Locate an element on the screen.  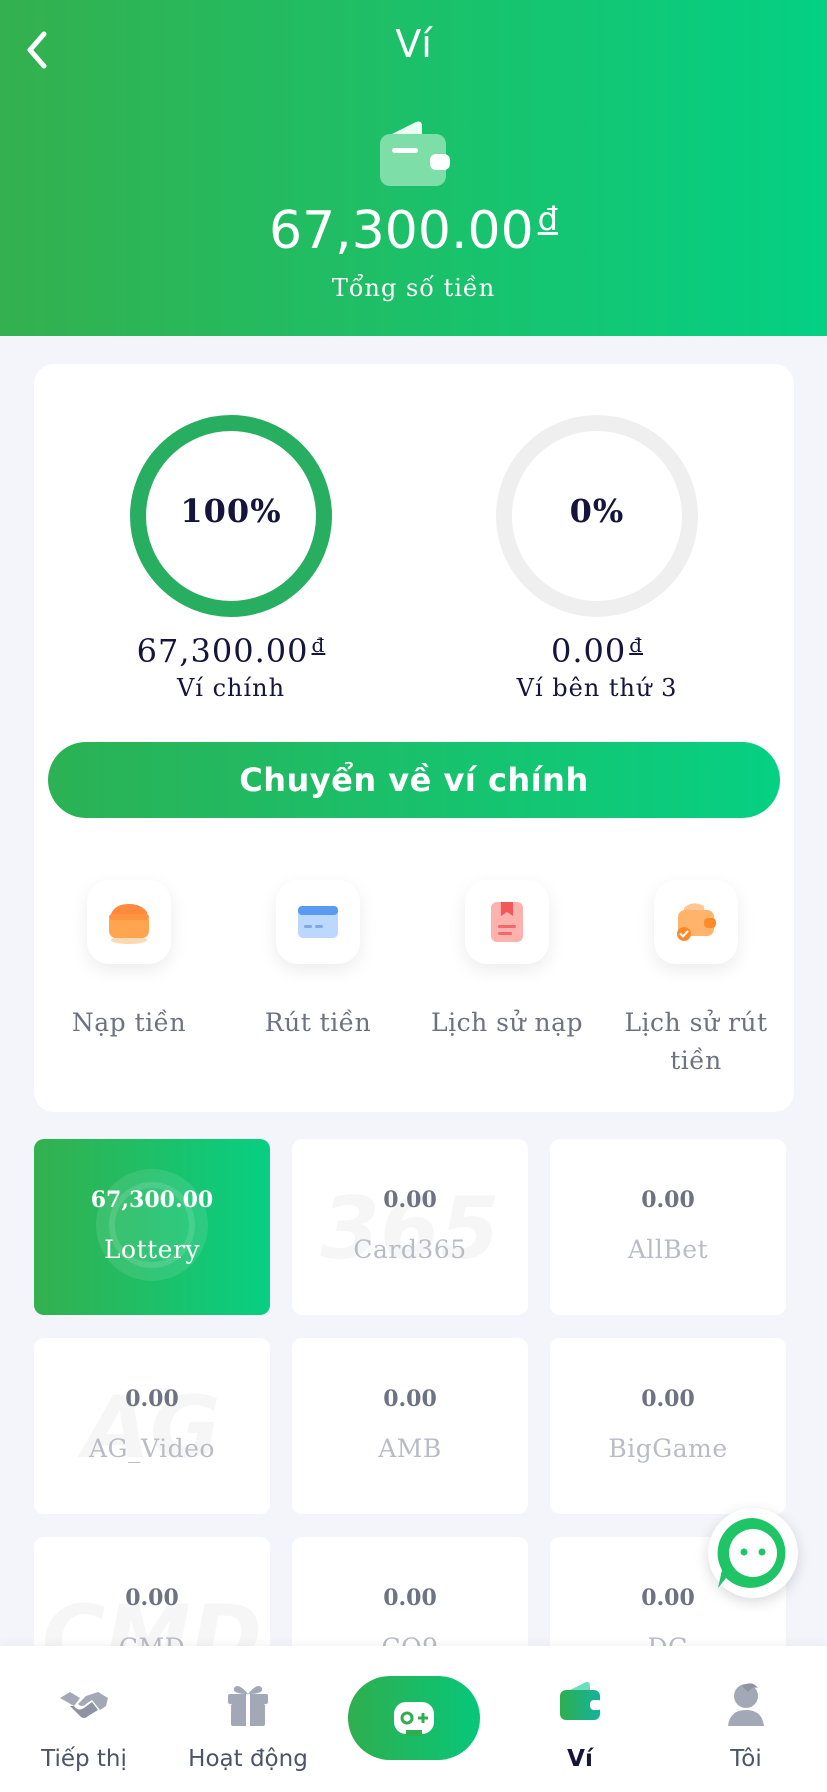
platform-name: Lottery is located at coordinates (152, 1249).